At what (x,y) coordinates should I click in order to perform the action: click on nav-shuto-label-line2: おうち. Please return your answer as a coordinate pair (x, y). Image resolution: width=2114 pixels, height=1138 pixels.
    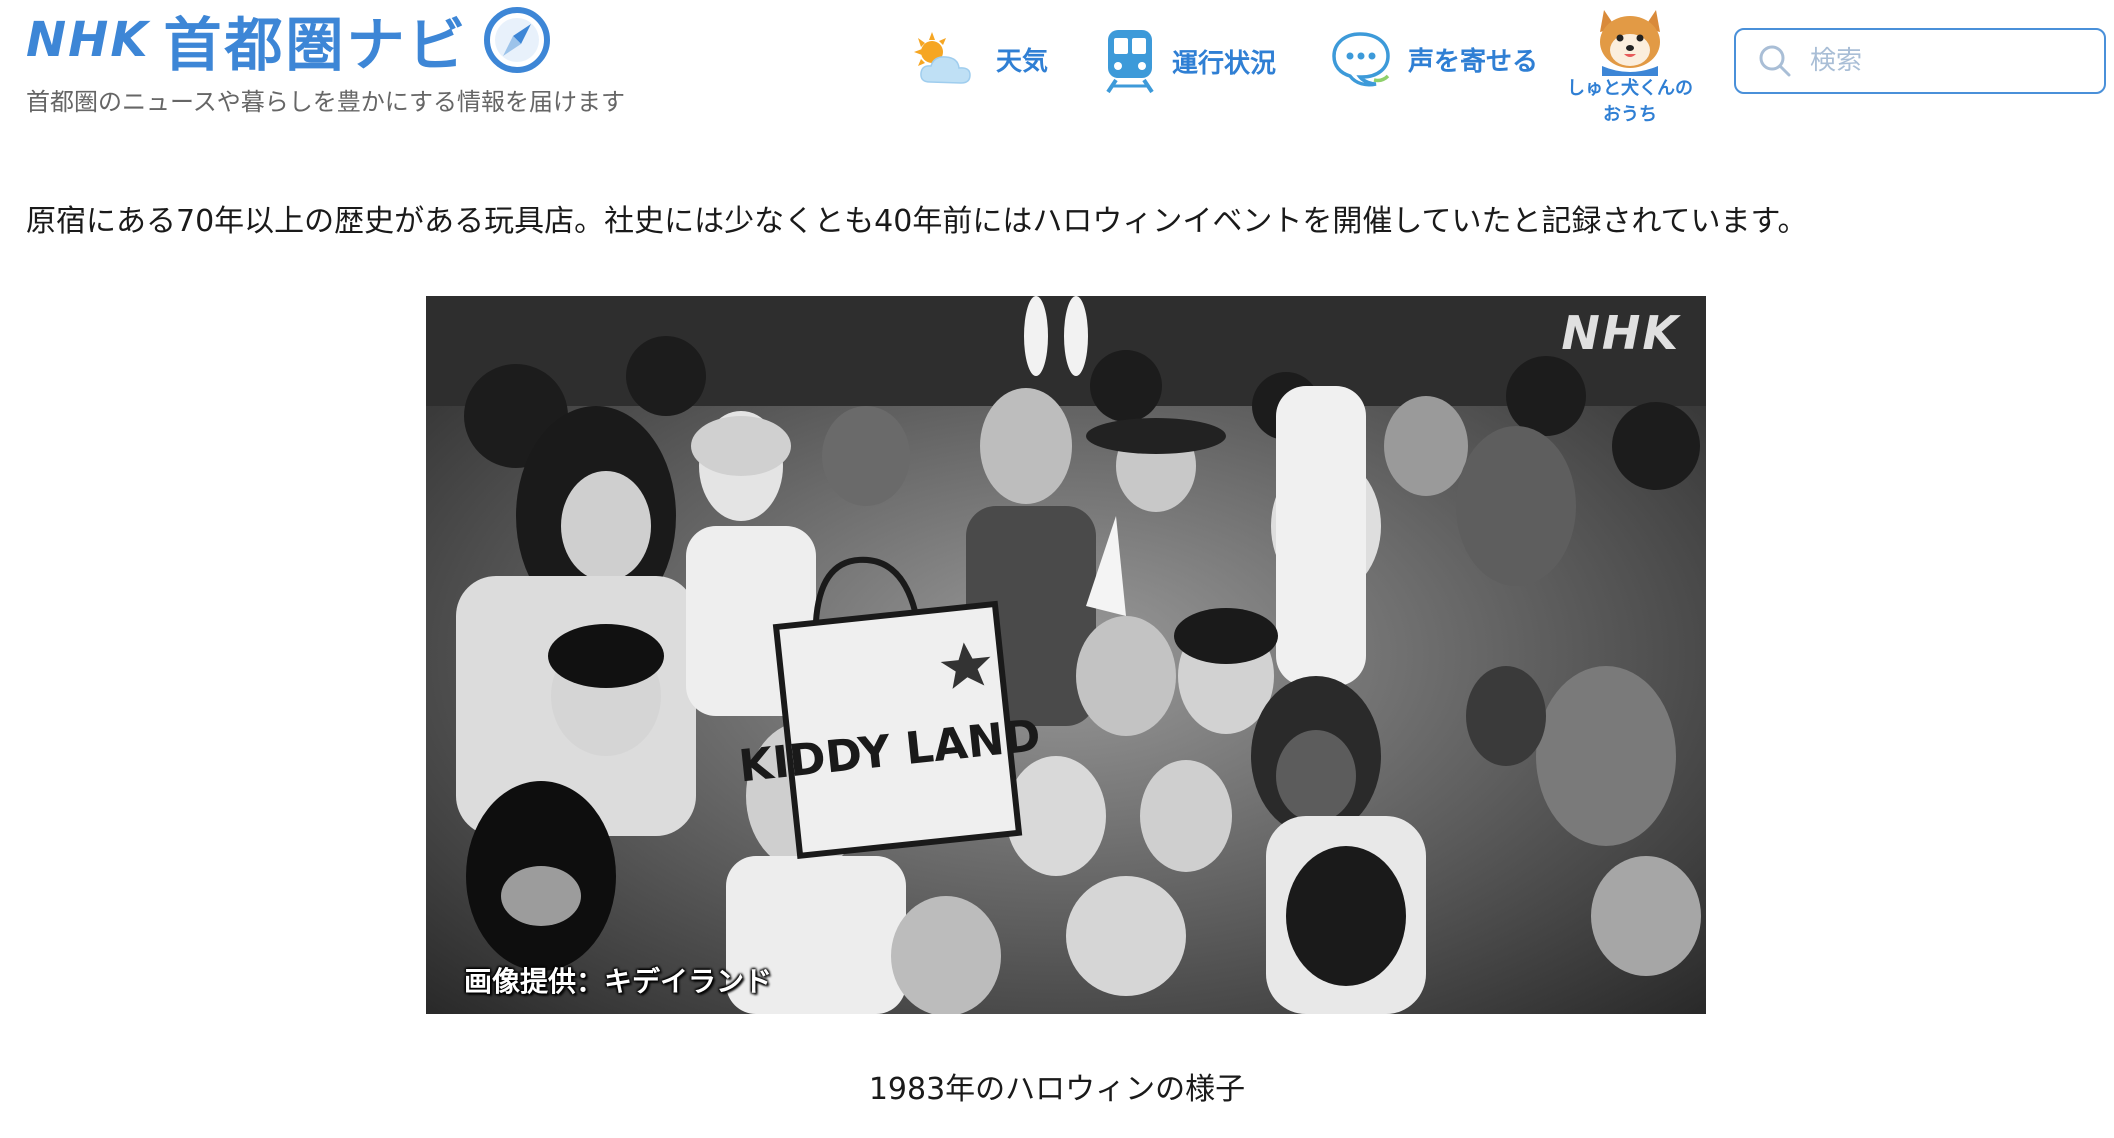
    Looking at the image, I should click on (1630, 114).